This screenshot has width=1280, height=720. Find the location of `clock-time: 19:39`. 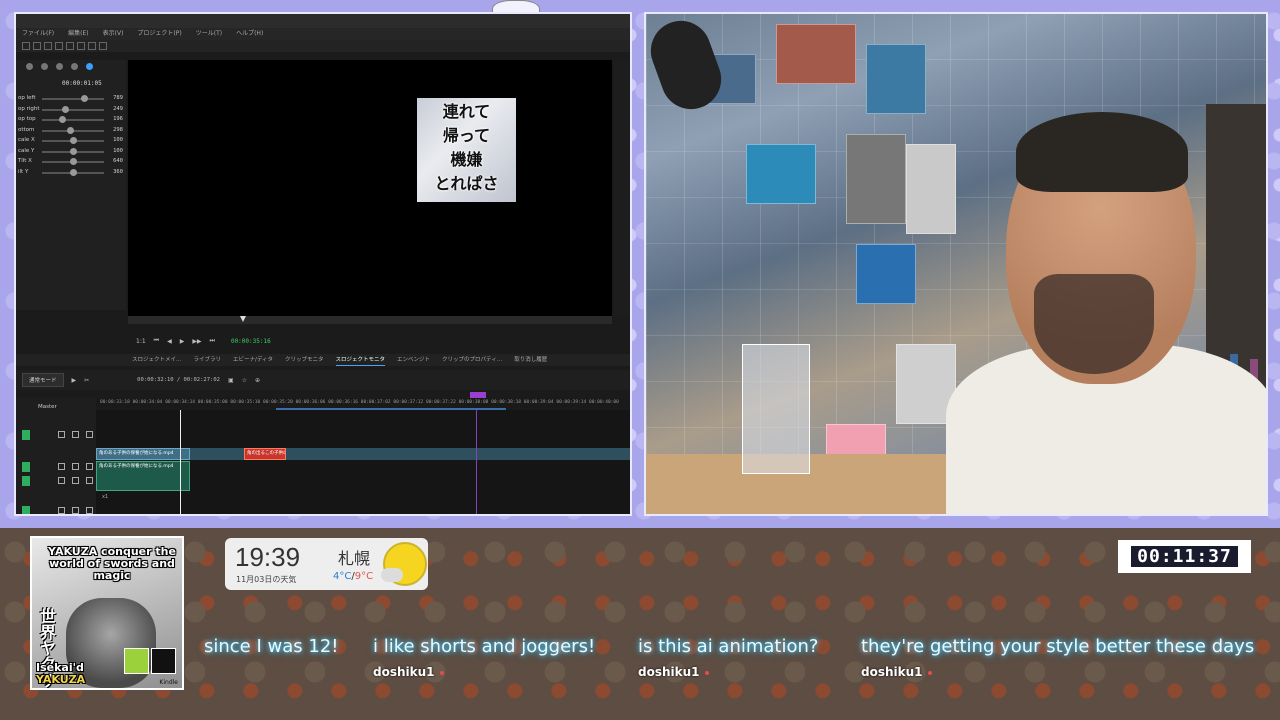

clock-time: 19:39 is located at coordinates (268, 557).